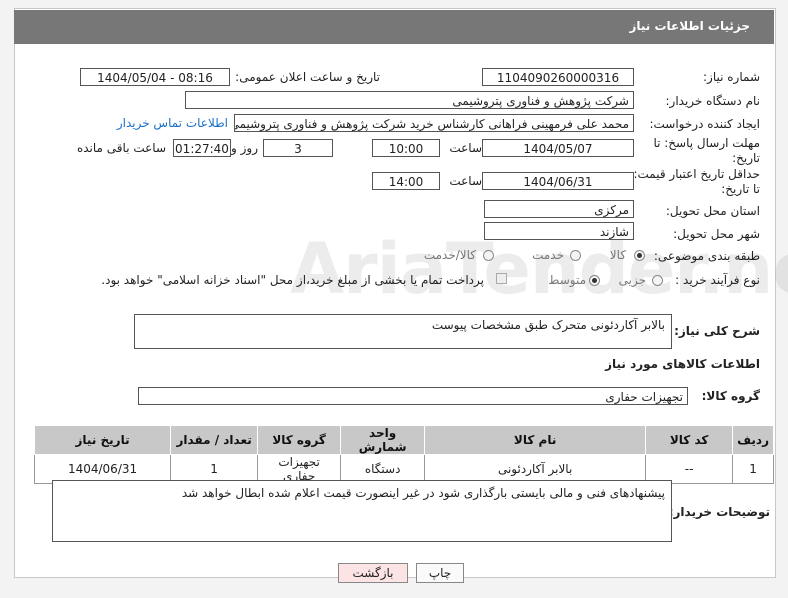 The width and height of the screenshot is (788, 598). What do you see at coordinates (244, 148) in the screenshot?
I see `days-label: روز و` at bounding box center [244, 148].